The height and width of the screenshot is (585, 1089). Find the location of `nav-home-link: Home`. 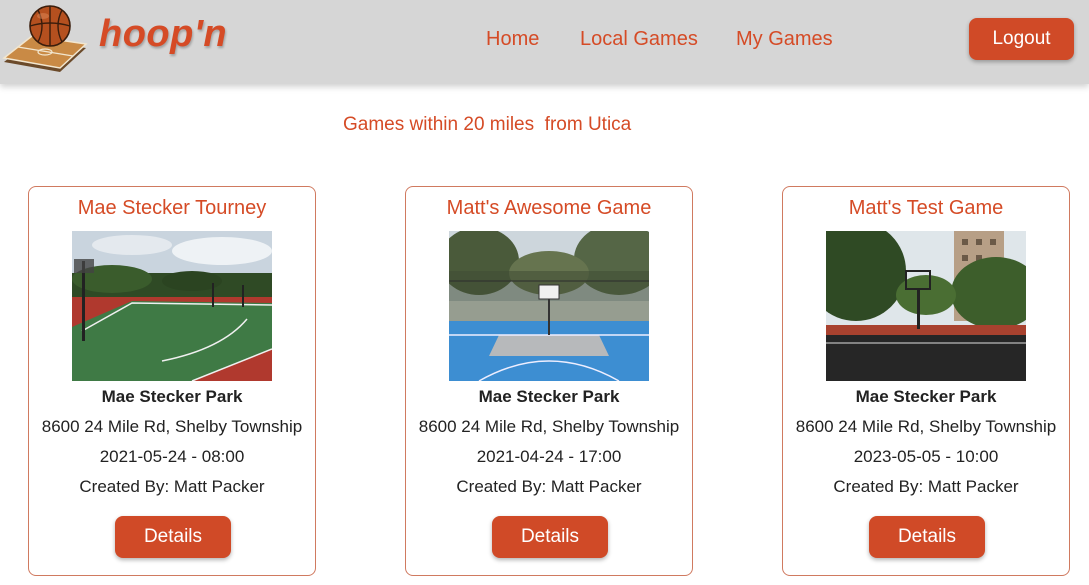

nav-home-link: Home is located at coordinates (512, 39).